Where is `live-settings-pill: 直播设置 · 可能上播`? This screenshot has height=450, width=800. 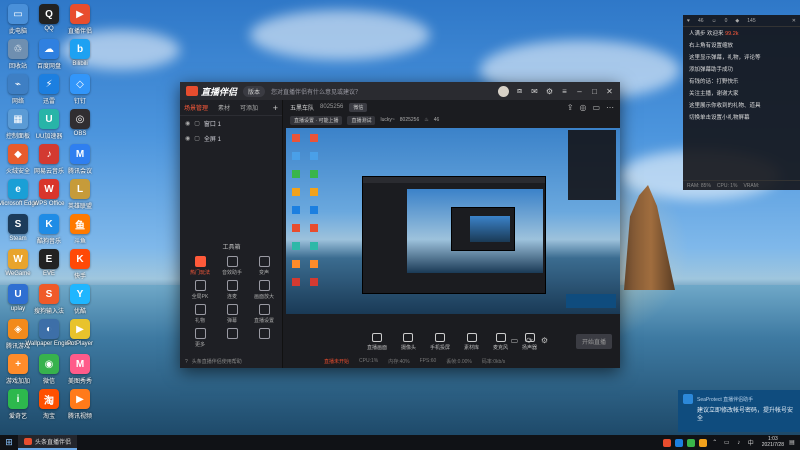 live-settings-pill: 直播设置 · 可能上播 is located at coordinates (316, 120).